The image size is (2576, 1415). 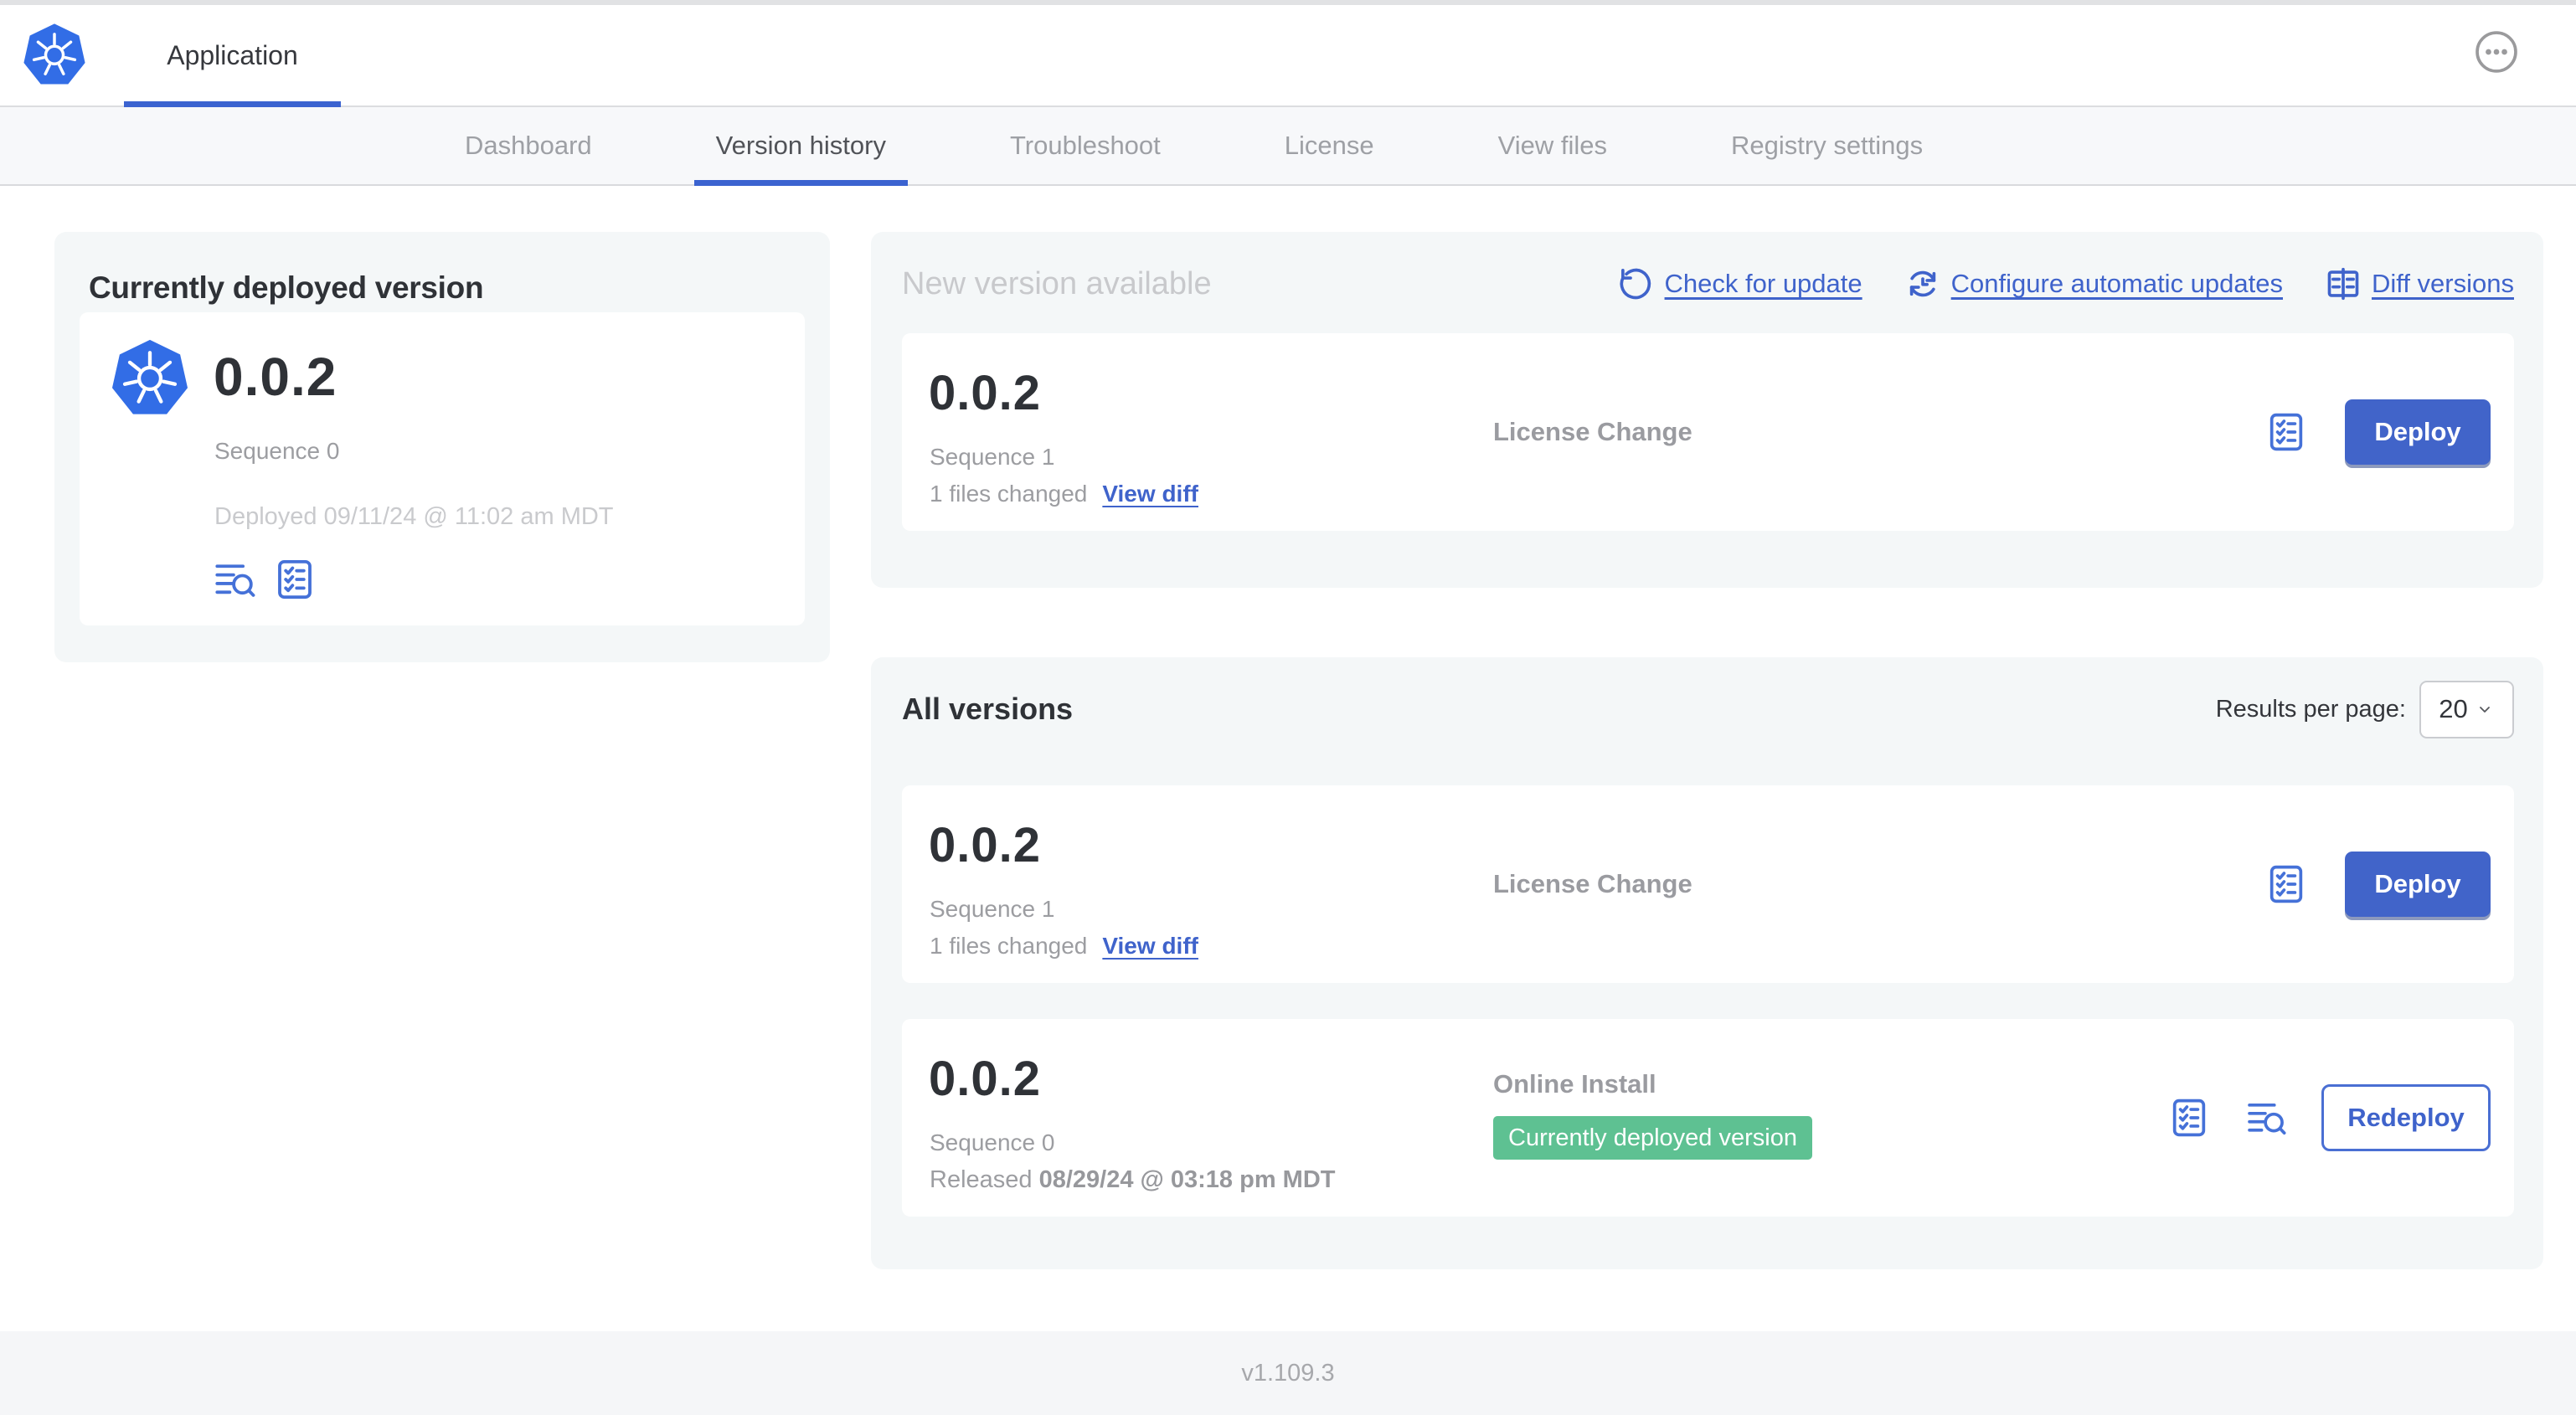 I want to click on new-version-title: New version available, so click(x=1057, y=283).